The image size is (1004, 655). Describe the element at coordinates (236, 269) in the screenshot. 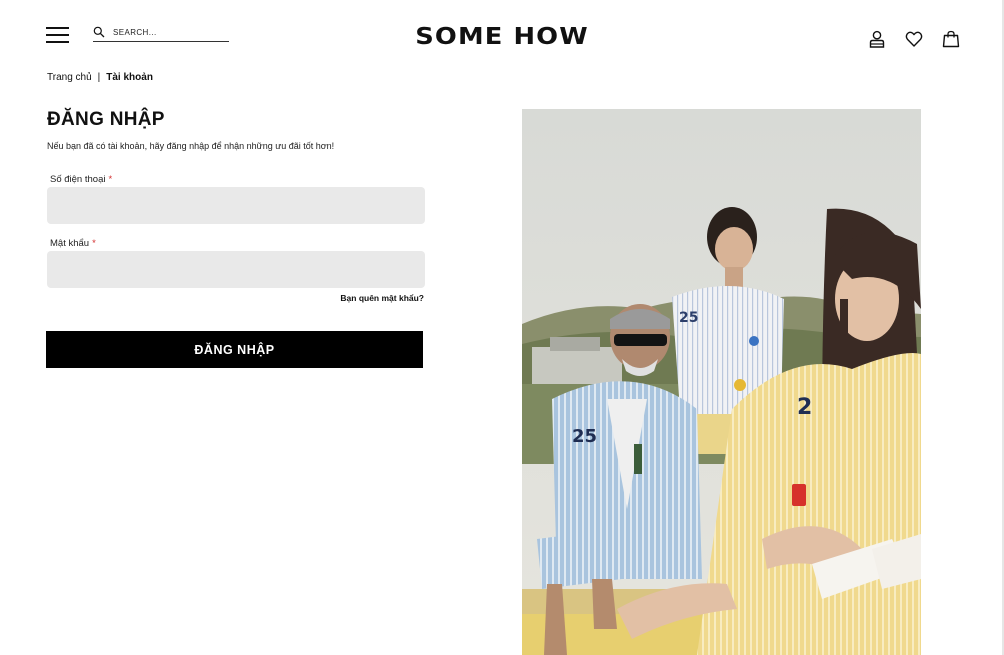

I see `password-input` at that location.